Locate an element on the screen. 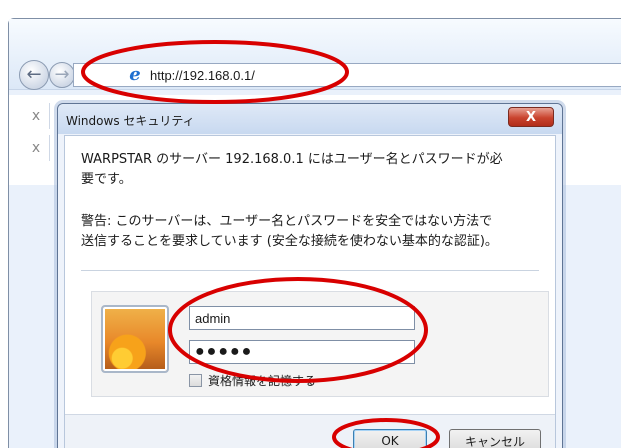  cancel-button: キャンセル is located at coordinates (495, 438).